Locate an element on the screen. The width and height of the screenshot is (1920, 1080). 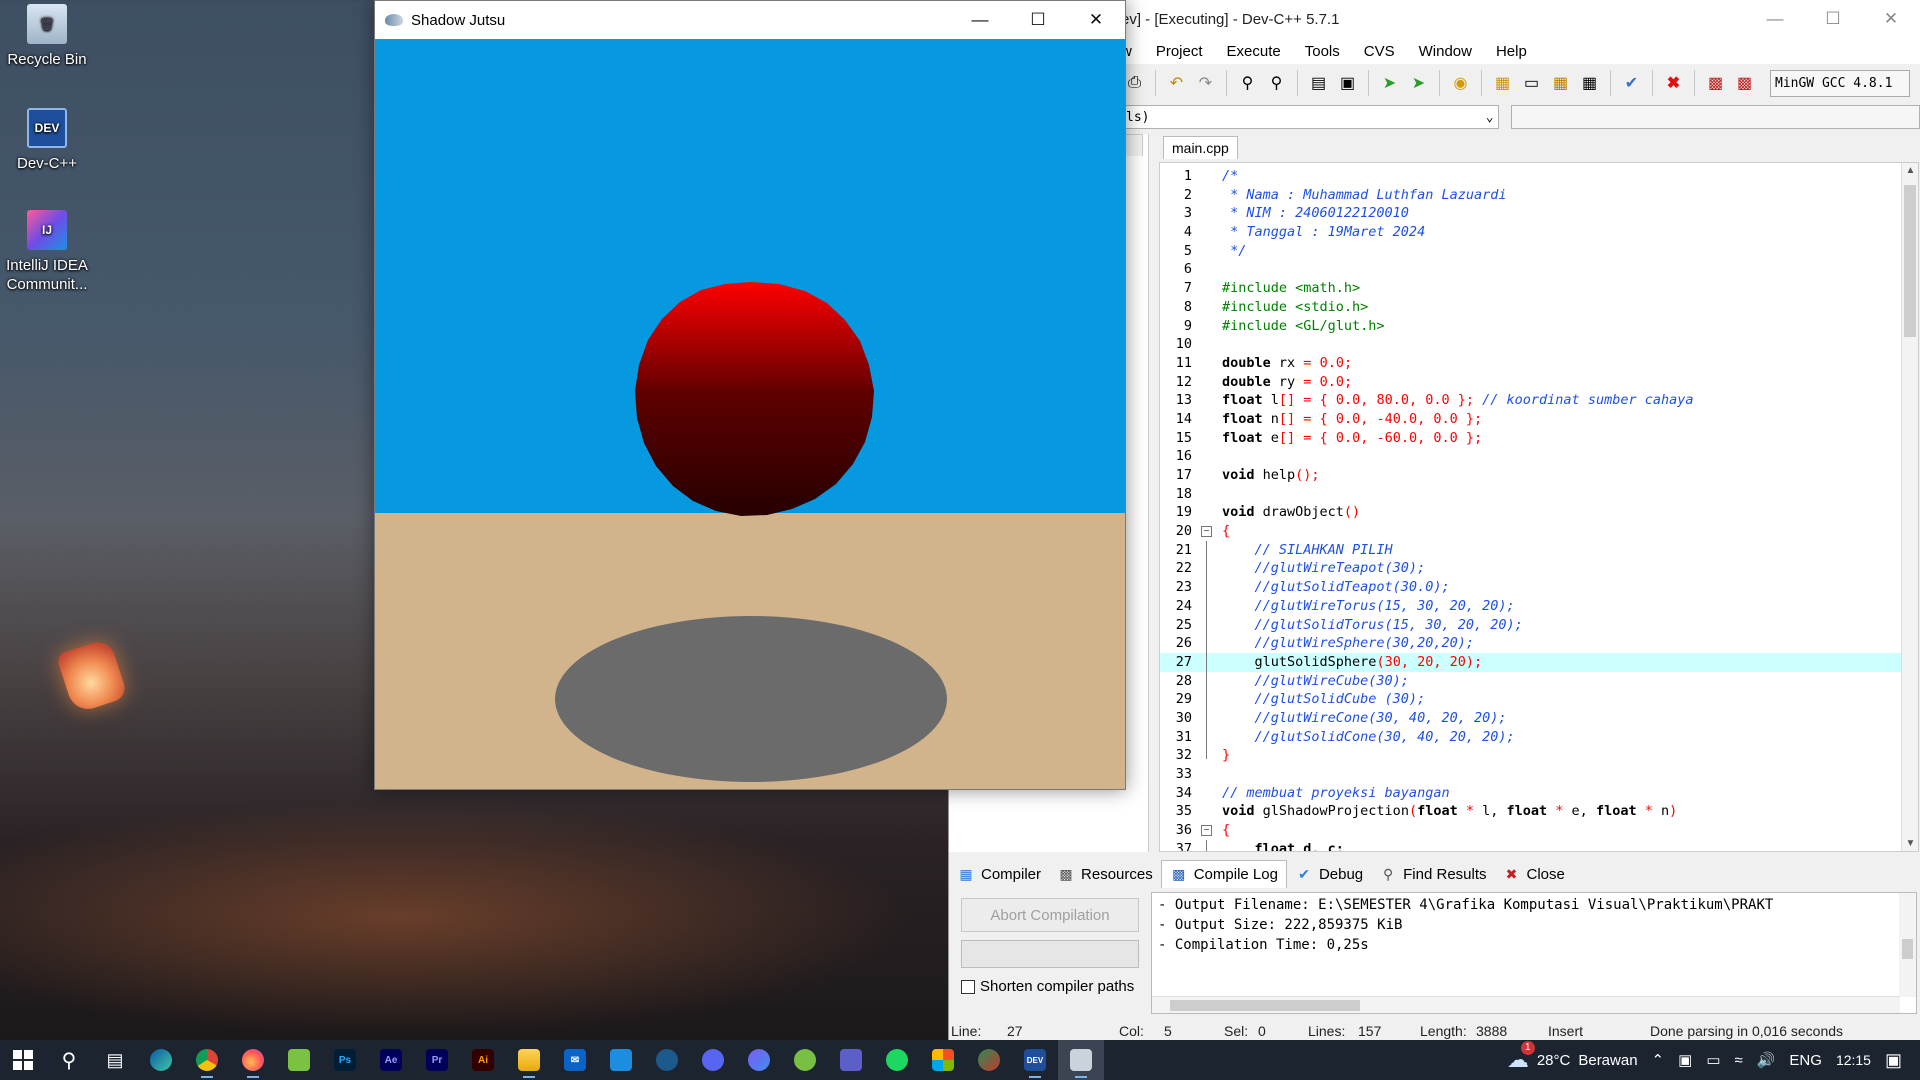
menu-project: Project is located at coordinates (1179, 51).